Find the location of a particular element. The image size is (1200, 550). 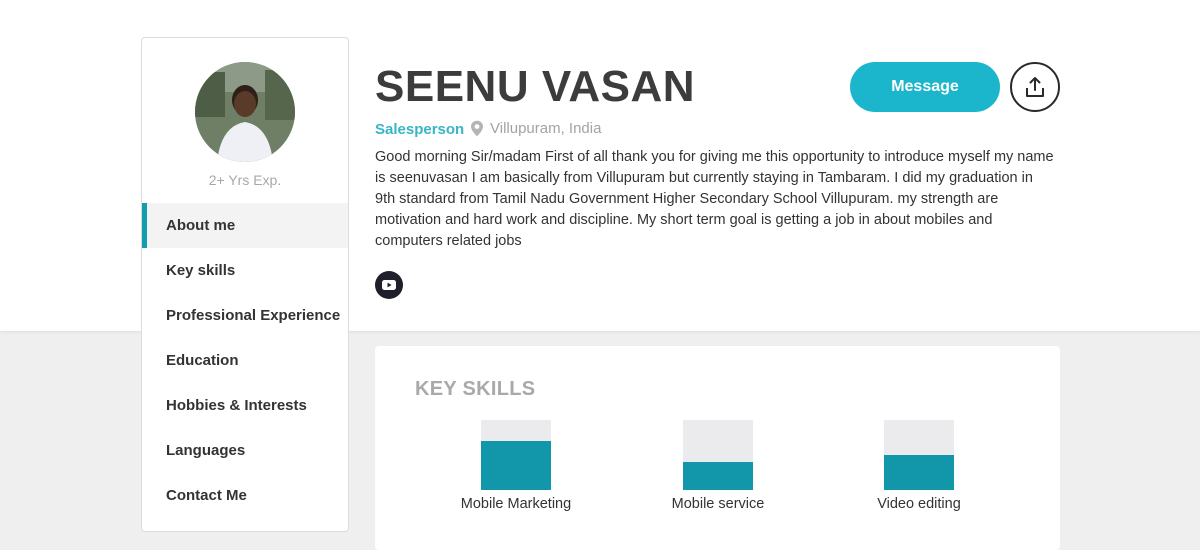

skill-item: Mobile Marketing is located at coordinates (516, 466).